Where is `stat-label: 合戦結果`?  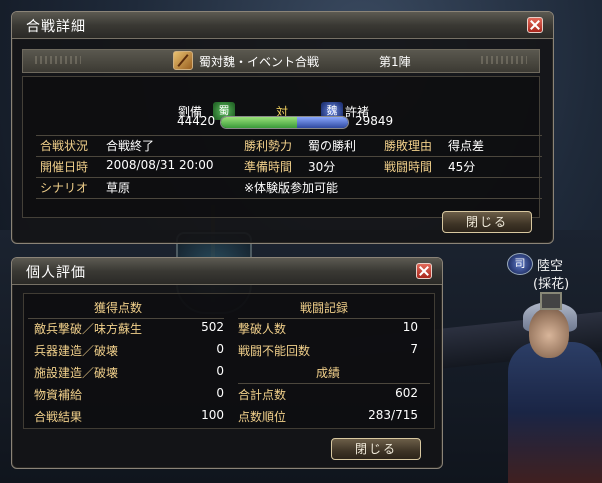
stat-label: 合戦結果 is located at coordinates (58, 417).